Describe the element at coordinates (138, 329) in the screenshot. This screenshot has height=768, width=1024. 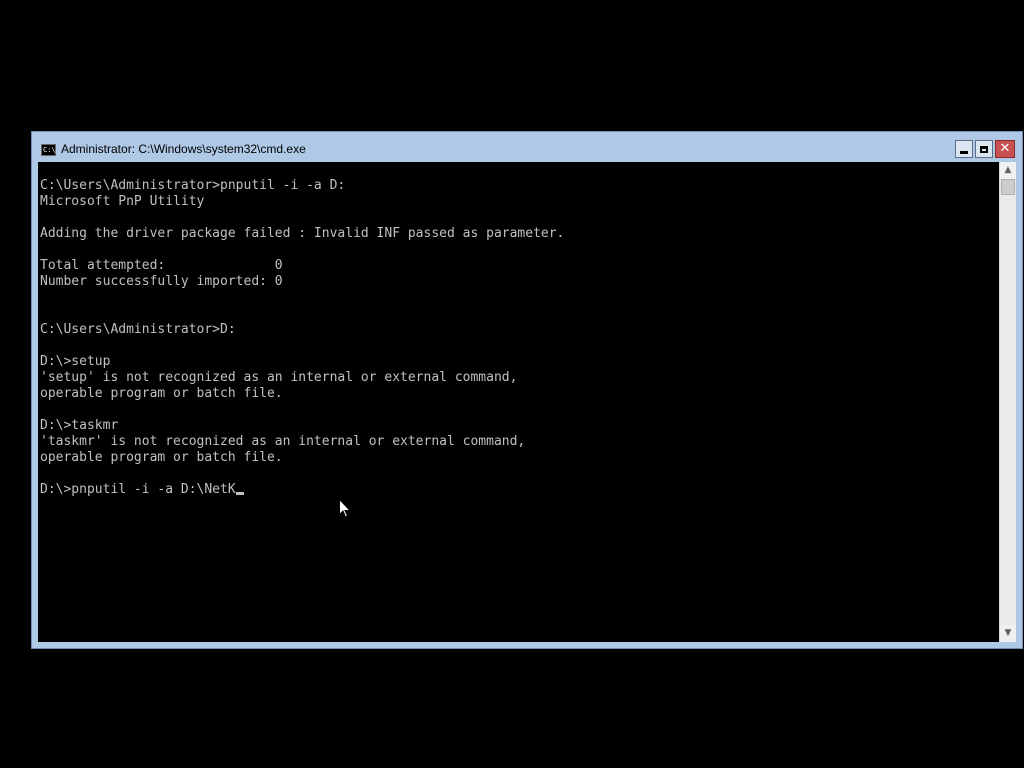
I see `console-line-text: C:\Users\Administrator>D:` at that location.